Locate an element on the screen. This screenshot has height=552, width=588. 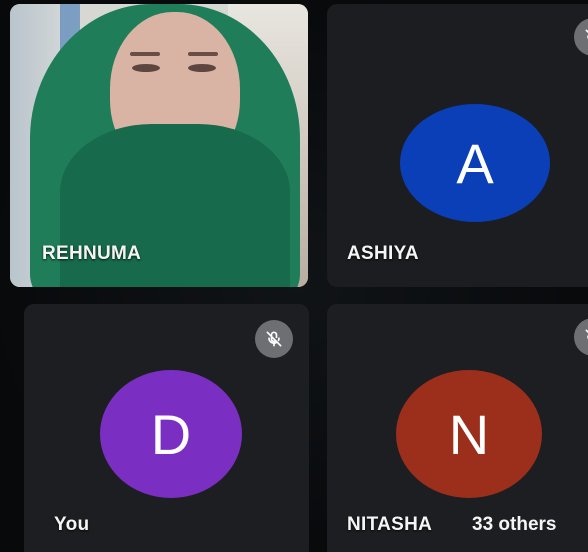
participant-name: REHNUMA is located at coordinates (92, 253).